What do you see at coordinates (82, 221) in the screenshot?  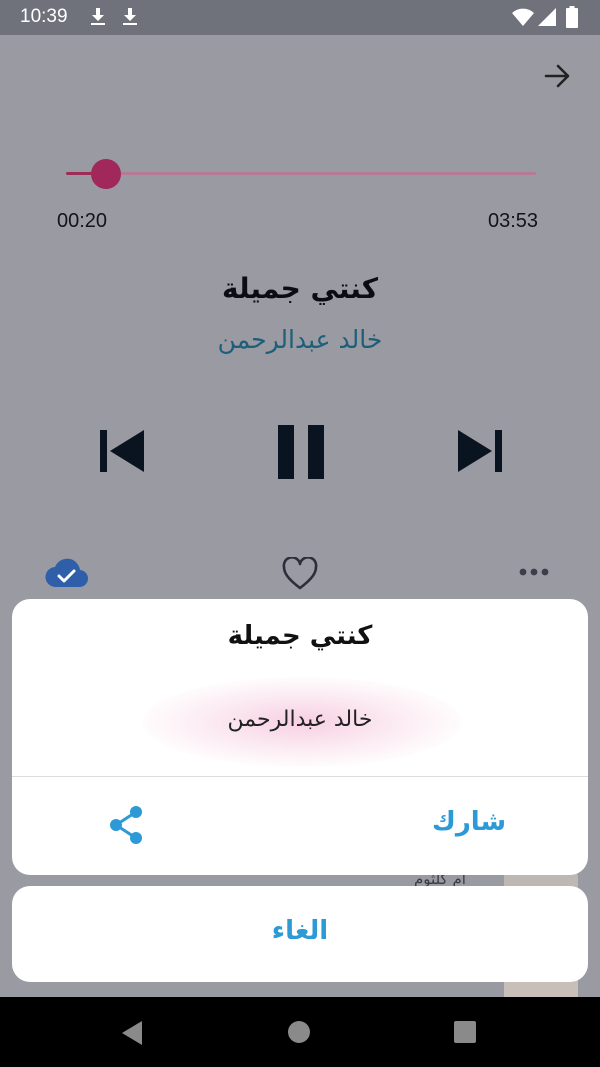 I see `current-time: 00:20` at bounding box center [82, 221].